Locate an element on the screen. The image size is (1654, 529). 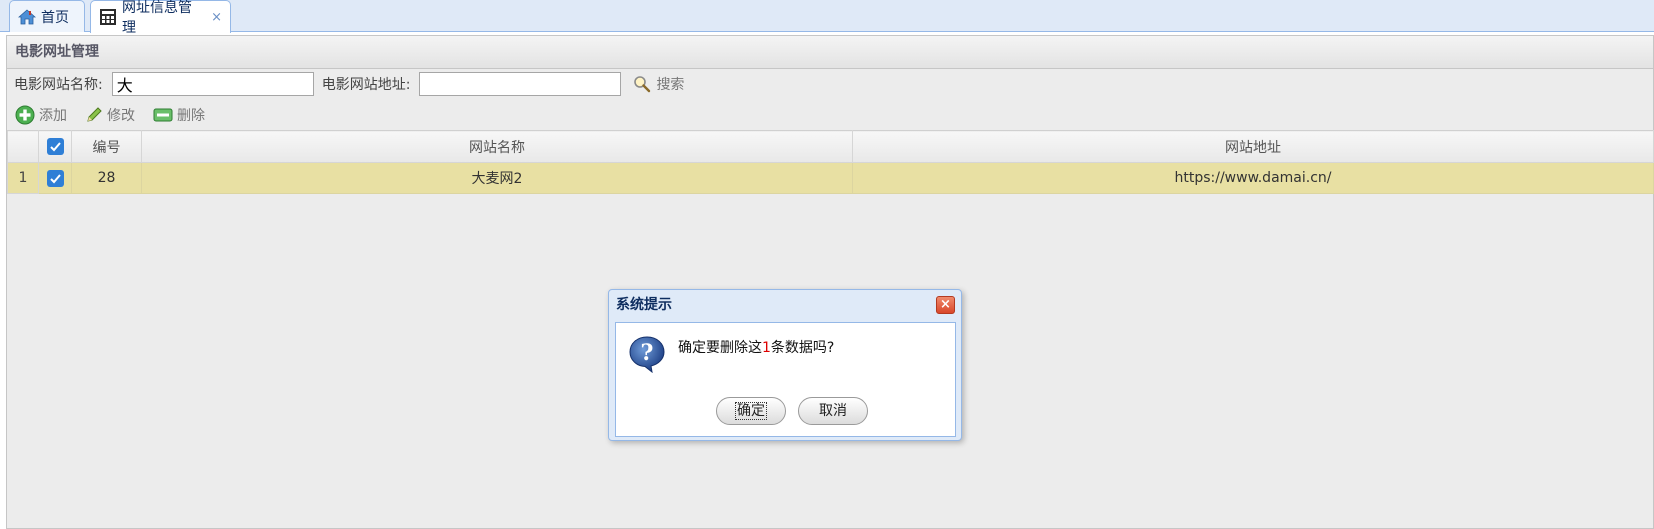
tab-home: 首页 is located at coordinates (47, 16).